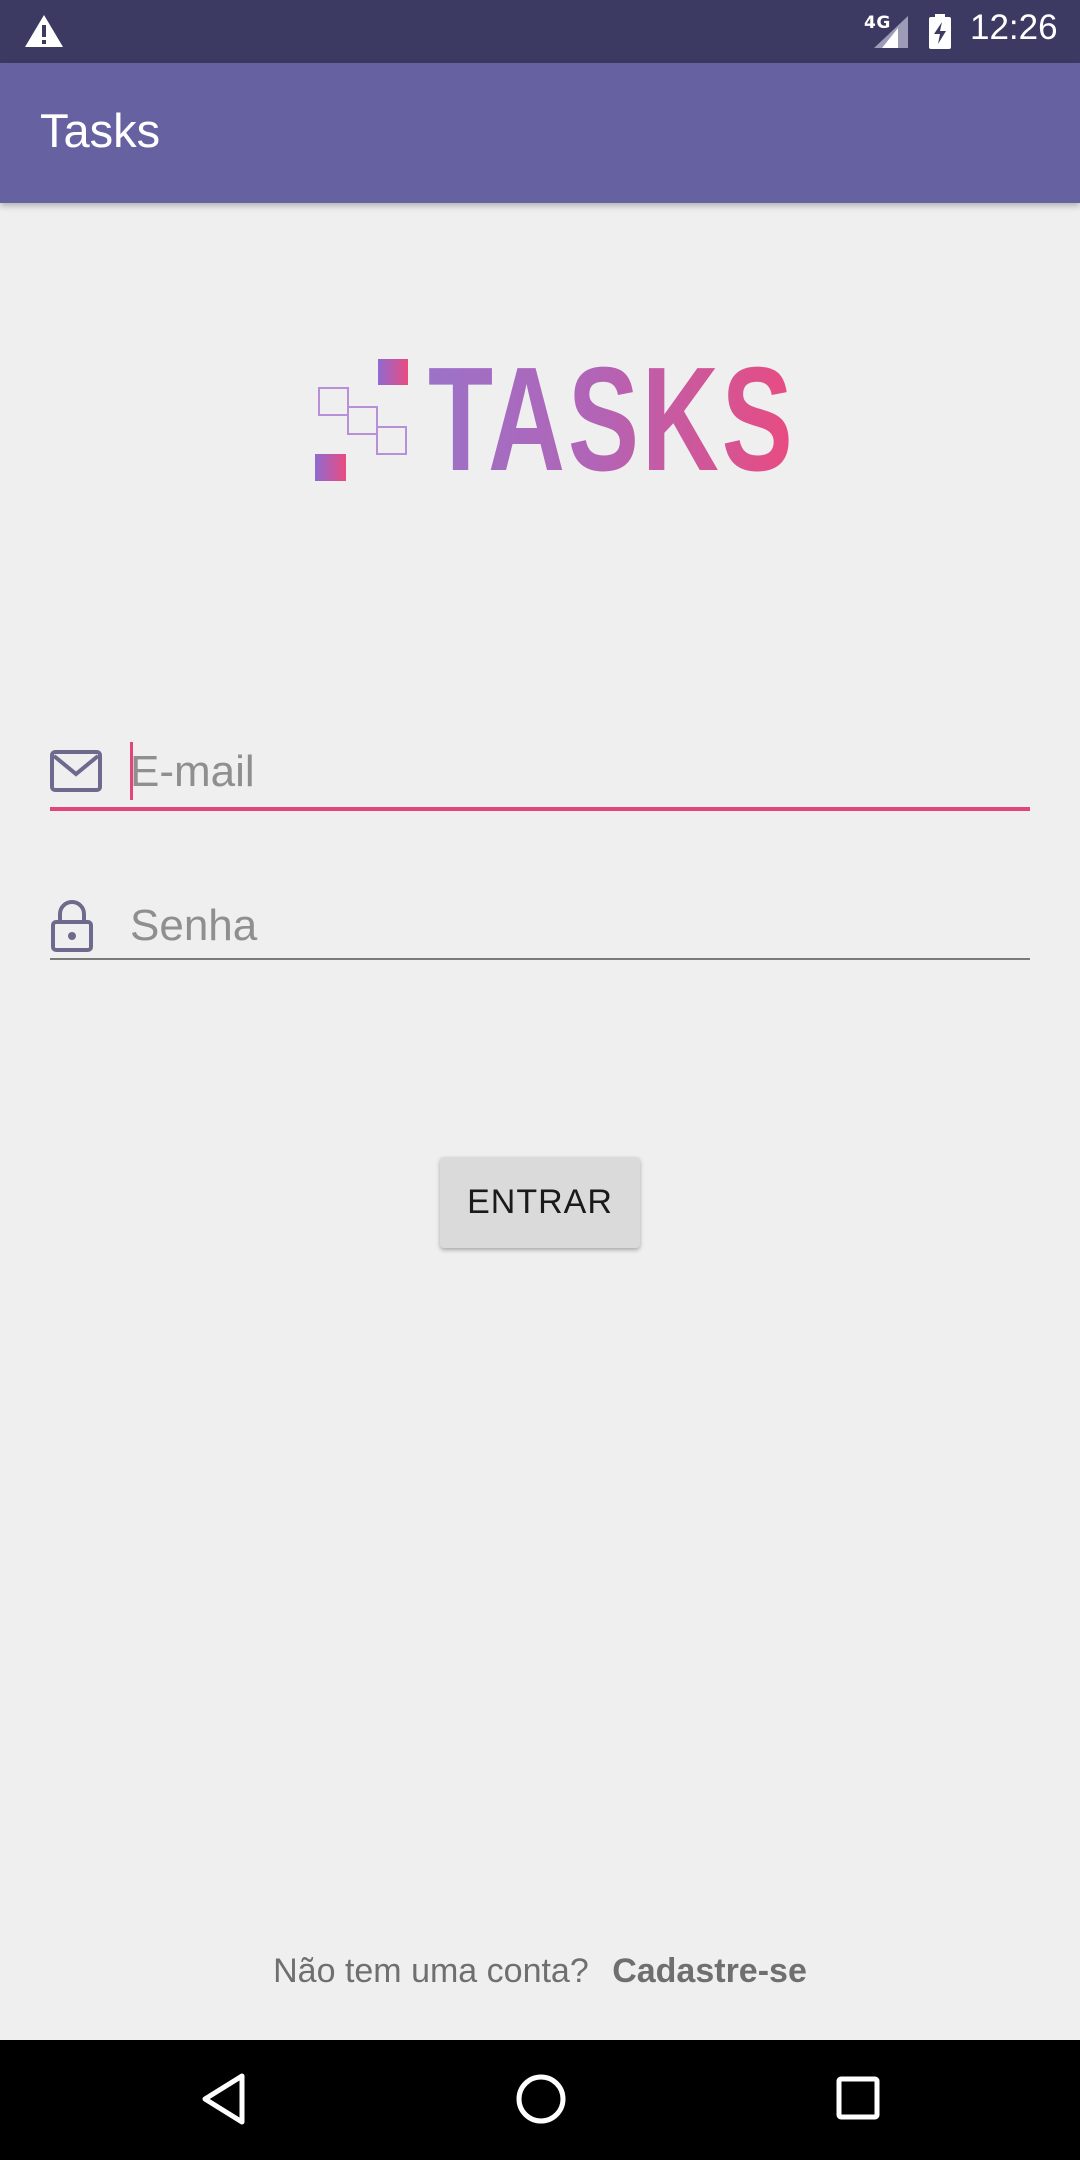 The height and width of the screenshot is (2160, 1080). What do you see at coordinates (540, 809) in the screenshot?
I see `email-underline` at bounding box center [540, 809].